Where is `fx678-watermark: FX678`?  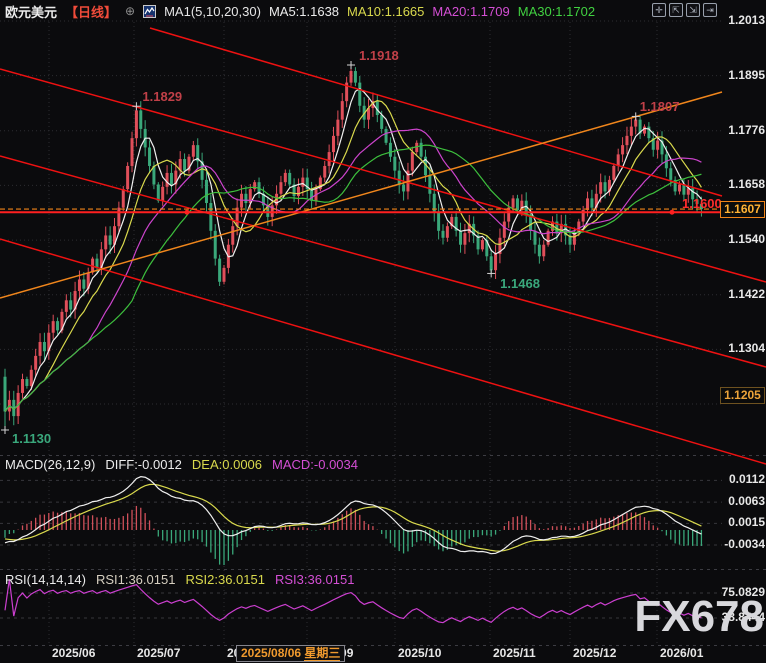 fx678-watermark: FX678 is located at coordinates (699, 616).